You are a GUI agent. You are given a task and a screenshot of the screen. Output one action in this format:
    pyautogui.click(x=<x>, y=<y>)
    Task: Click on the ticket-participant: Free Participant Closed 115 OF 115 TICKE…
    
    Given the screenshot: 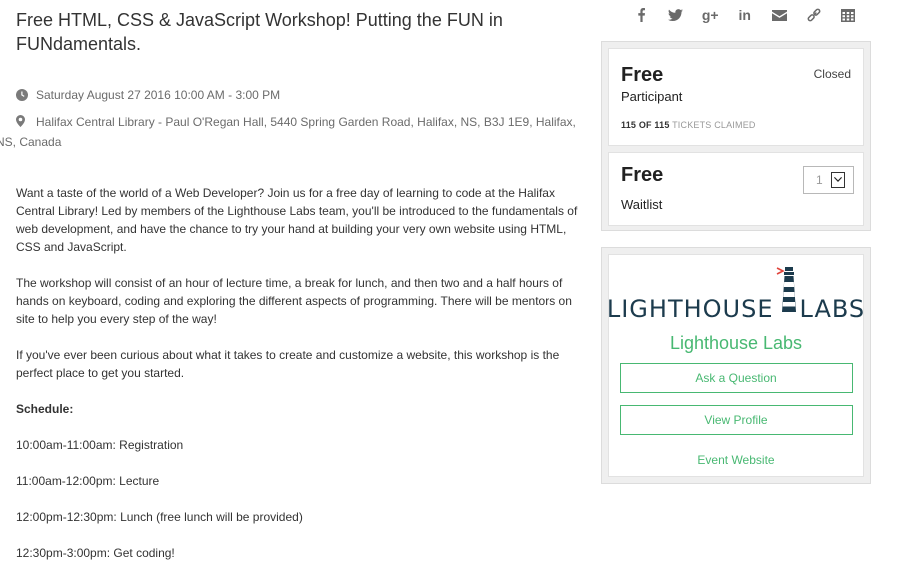 What is the action you would take?
    pyautogui.click(x=736, y=97)
    